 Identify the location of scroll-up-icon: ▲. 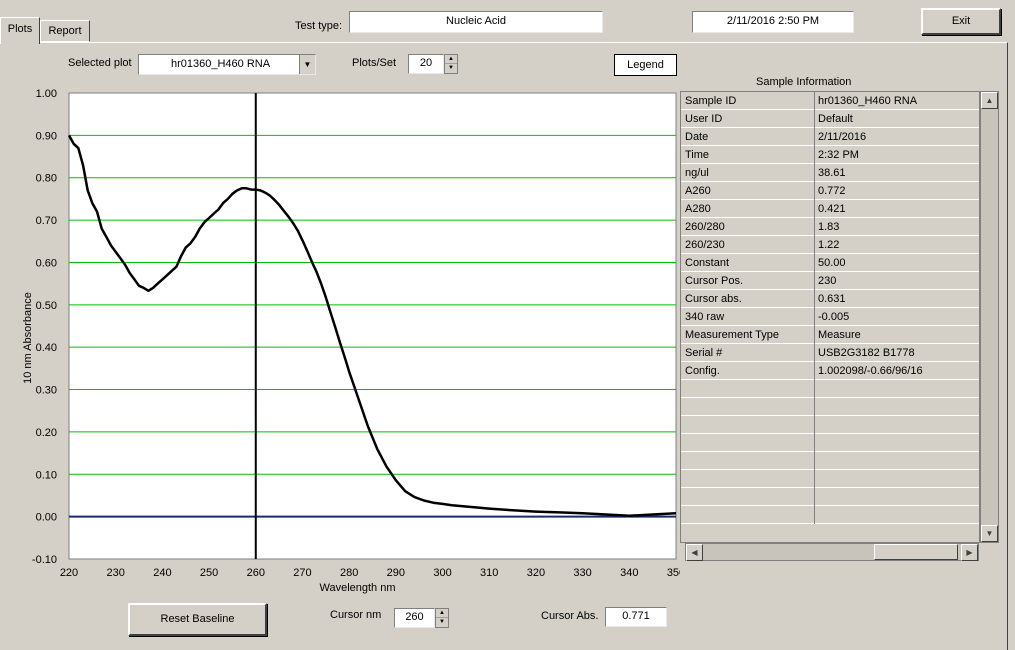
(989, 100).